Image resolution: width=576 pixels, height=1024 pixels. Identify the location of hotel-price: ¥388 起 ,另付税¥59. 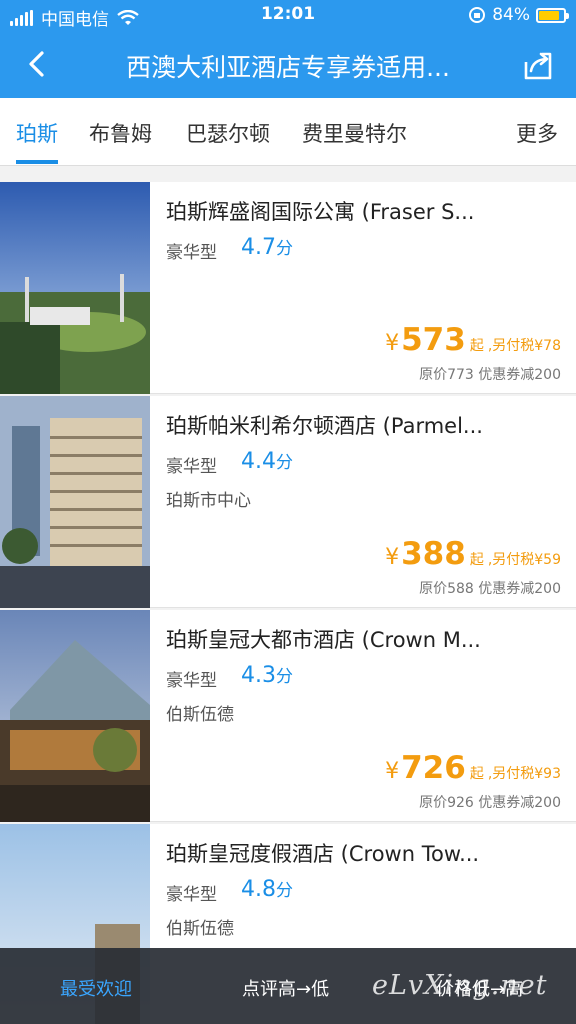
(473, 554).